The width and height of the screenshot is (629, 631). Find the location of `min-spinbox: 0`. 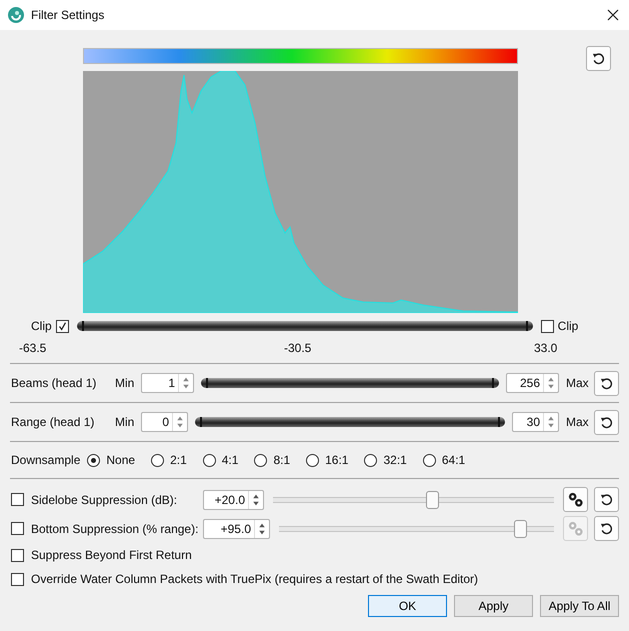

min-spinbox: 0 is located at coordinates (164, 422).